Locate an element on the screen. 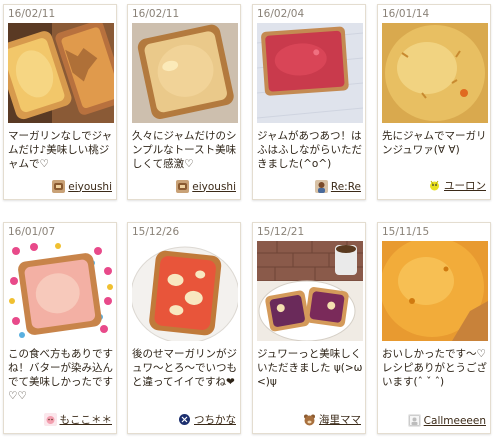  tsukurepo-card: 15/12/26 後のせマーガリンがジュワ〜とろ〜でいつもと違ってイイですね❤ is located at coordinates (184, 328).